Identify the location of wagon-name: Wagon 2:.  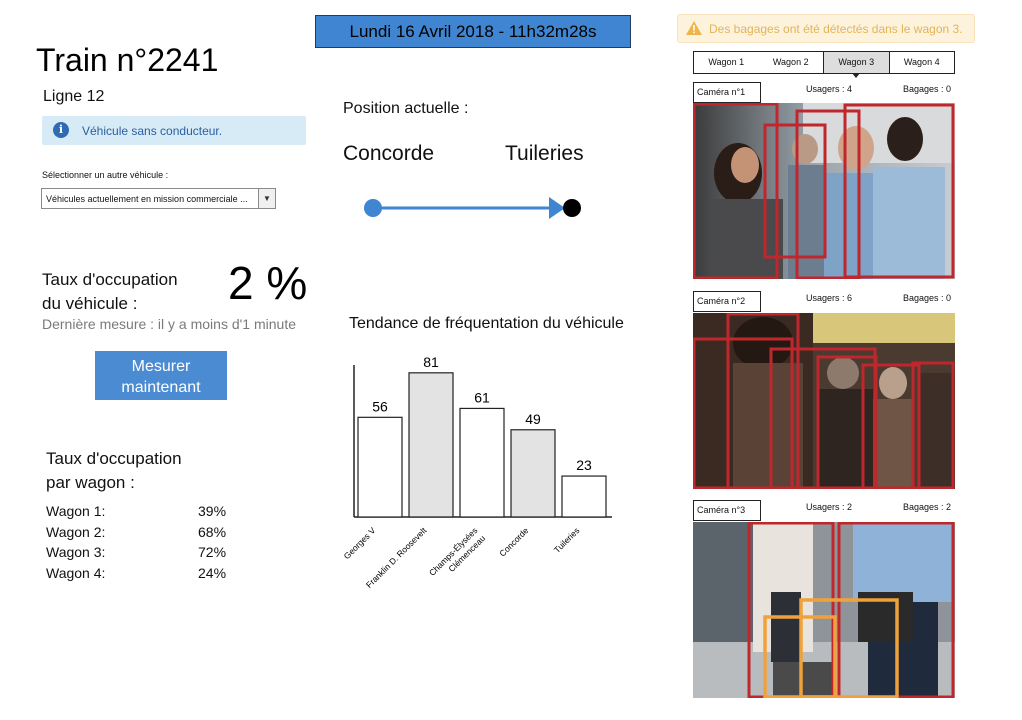
(76, 532).